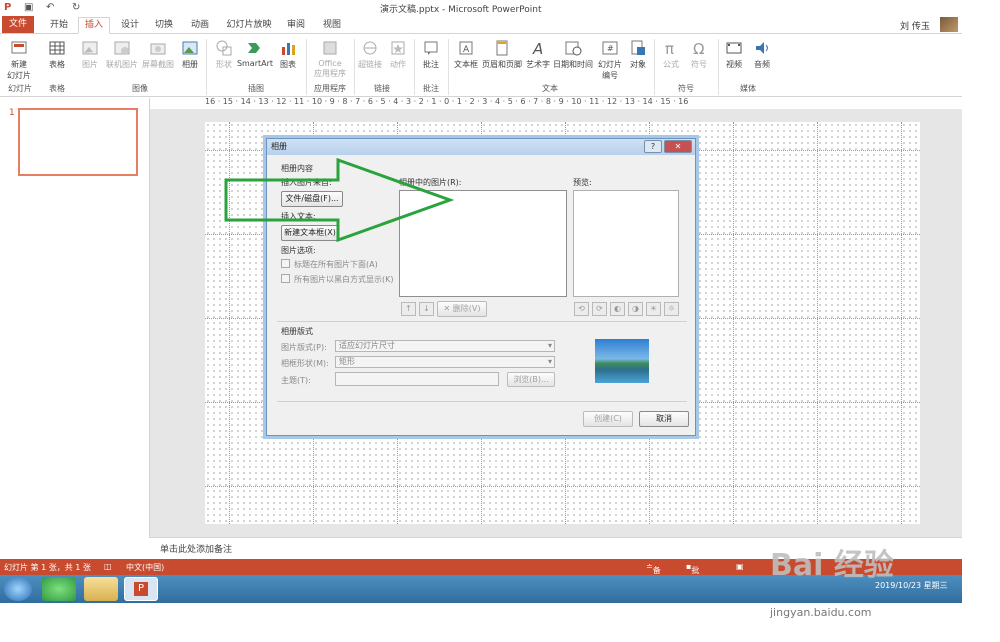 Image resolution: width=1000 pixels, height=642 pixels. What do you see at coordinates (608, 419) in the screenshot?
I see `create-button: 创建(C)` at bounding box center [608, 419].